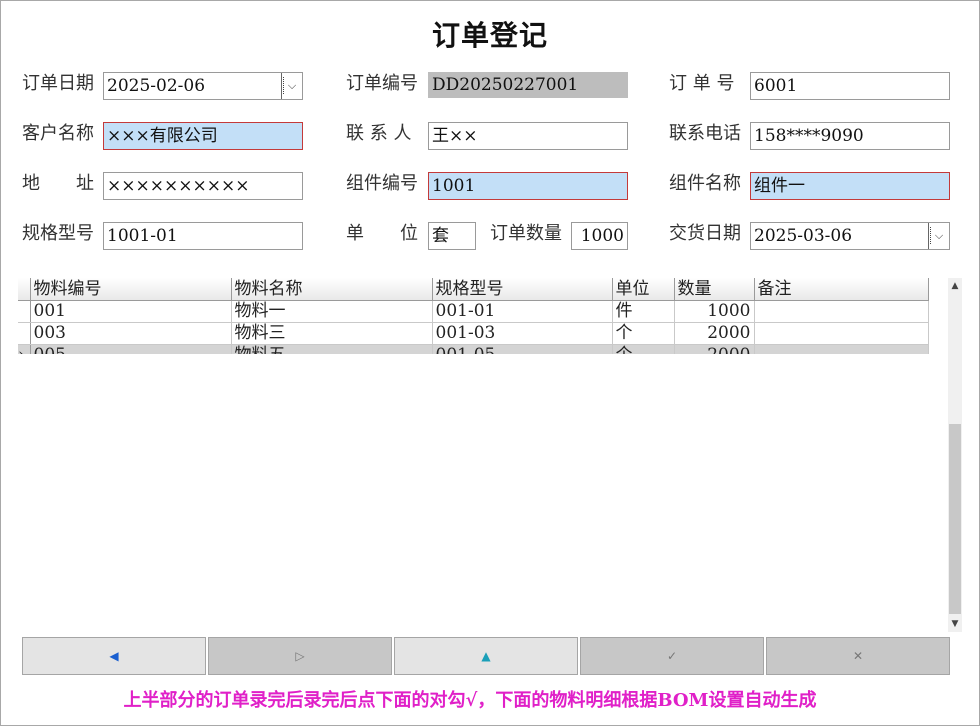 Image resolution: width=980 pixels, height=726 pixels. Describe the element at coordinates (332, 311) in the screenshot. I see `table-cell: 物料一` at that location.